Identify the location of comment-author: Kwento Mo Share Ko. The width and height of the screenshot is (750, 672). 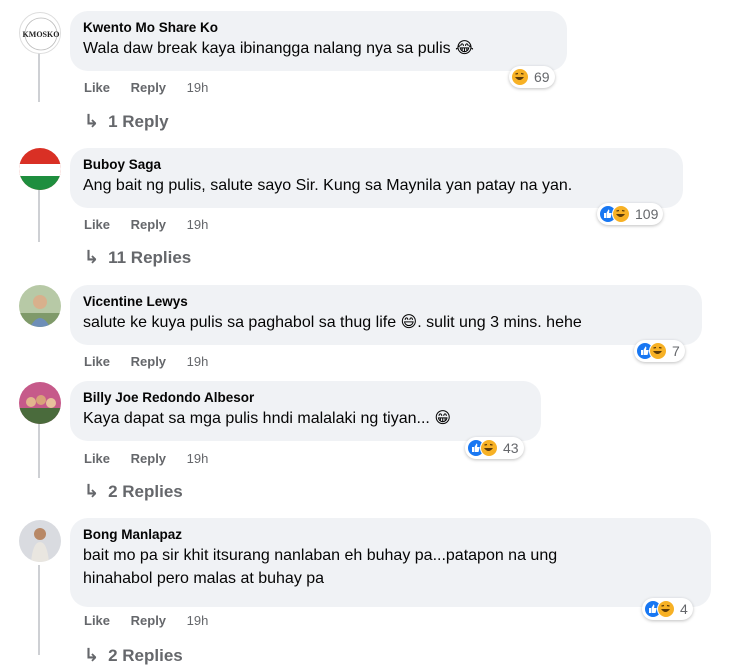
(318, 28).